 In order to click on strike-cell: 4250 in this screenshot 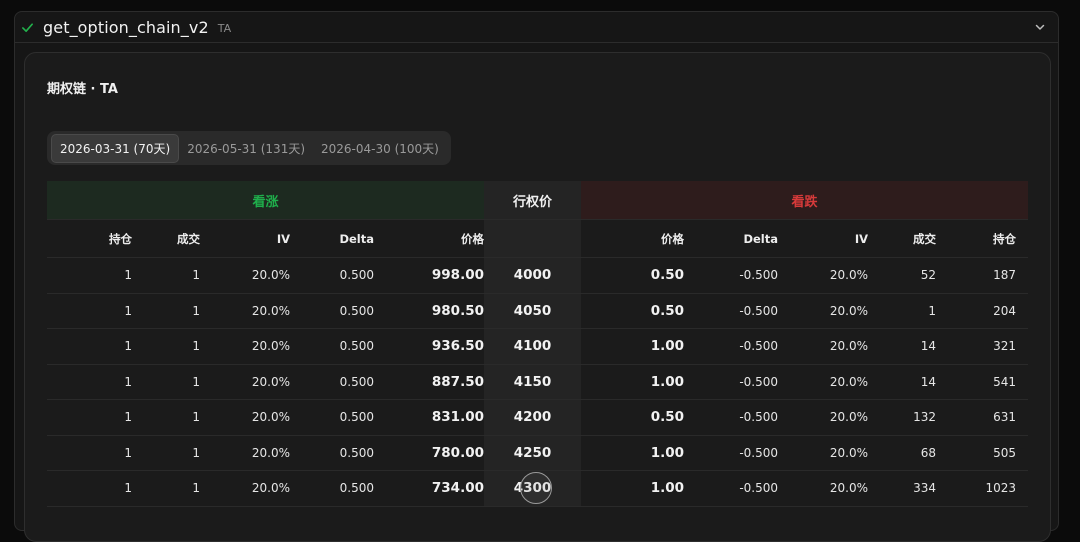, I will do `click(532, 452)`.